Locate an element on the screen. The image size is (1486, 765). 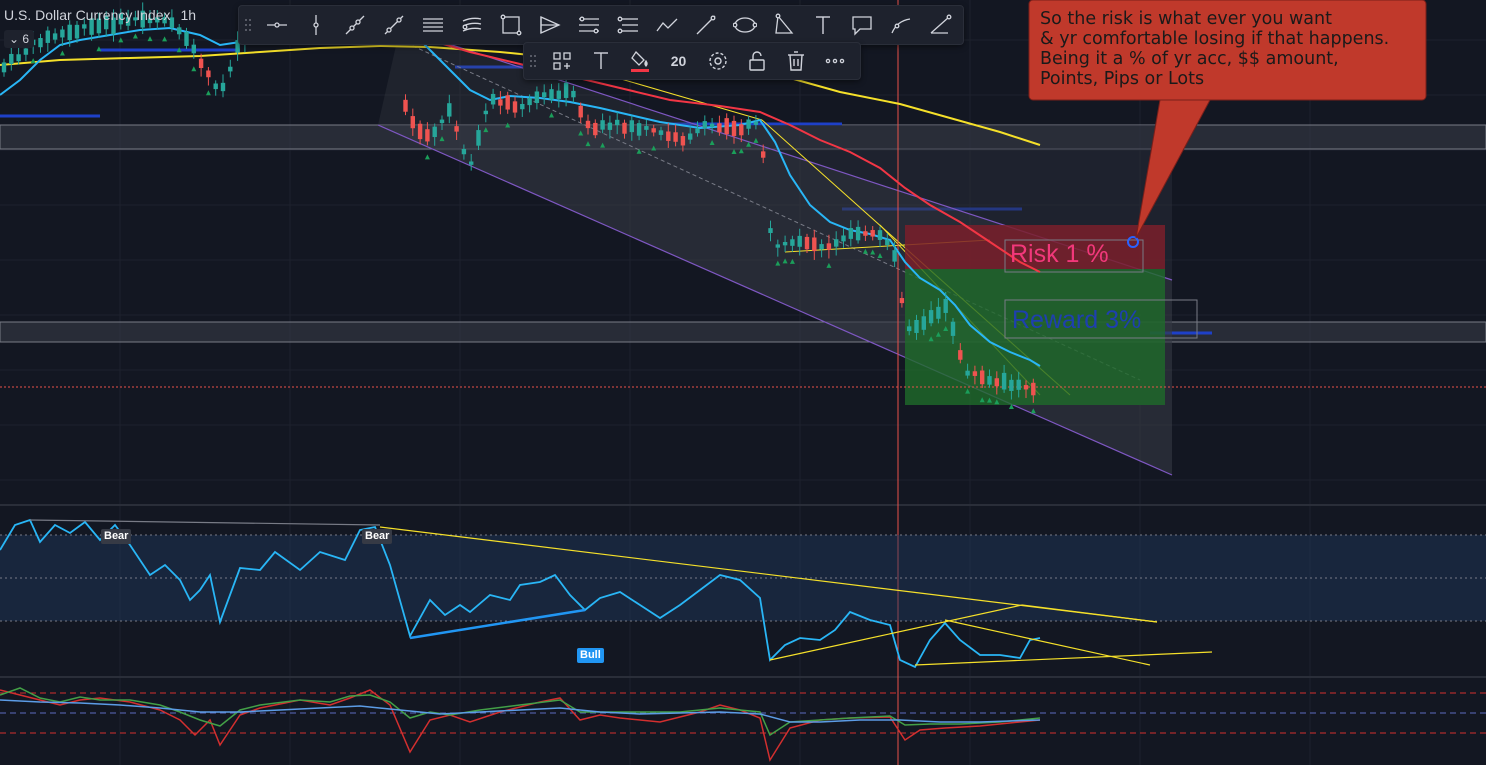
triangle-icon is located at coordinates (783, 25).